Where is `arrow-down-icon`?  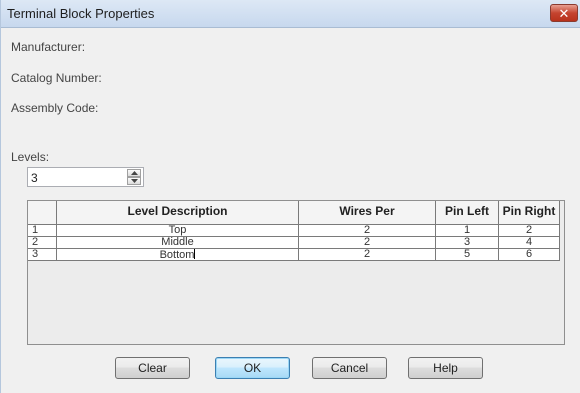 arrow-down-icon is located at coordinates (134, 181).